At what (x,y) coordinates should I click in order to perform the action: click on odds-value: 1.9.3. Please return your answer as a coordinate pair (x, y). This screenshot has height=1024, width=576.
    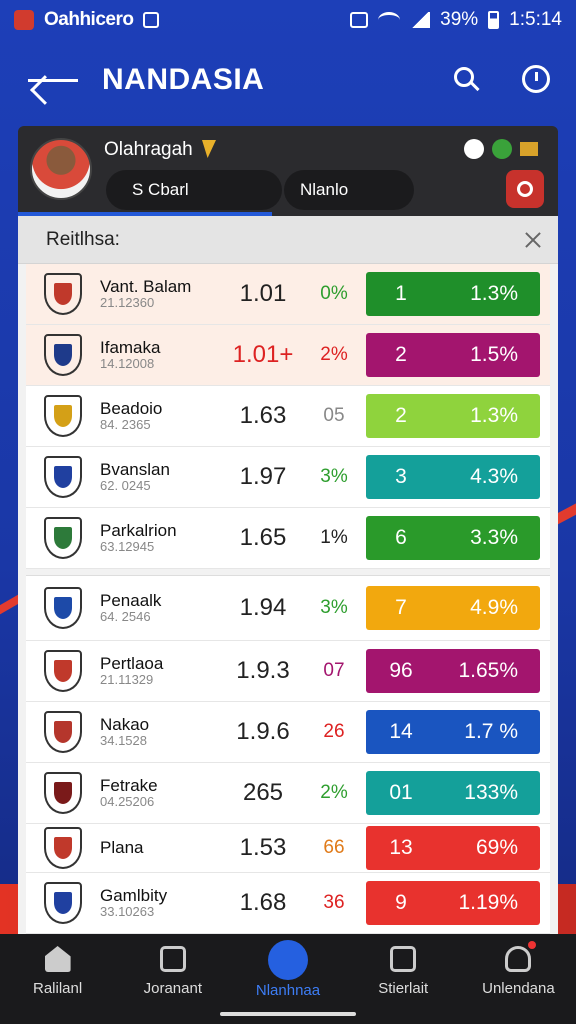
    Looking at the image, I should click on (263, 670).